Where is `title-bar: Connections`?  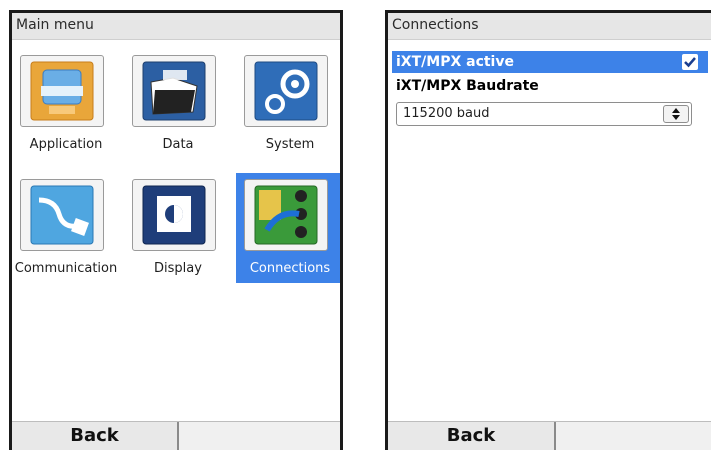
title-bar: Connections is located at coordinates (549, 26).